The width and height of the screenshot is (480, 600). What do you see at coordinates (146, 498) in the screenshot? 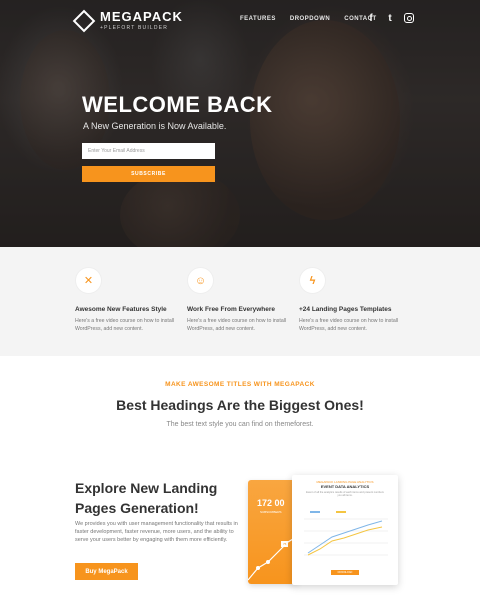
I see `explore-title: Explore New Landing Pages Generation!` at bounding box center [146, 498].